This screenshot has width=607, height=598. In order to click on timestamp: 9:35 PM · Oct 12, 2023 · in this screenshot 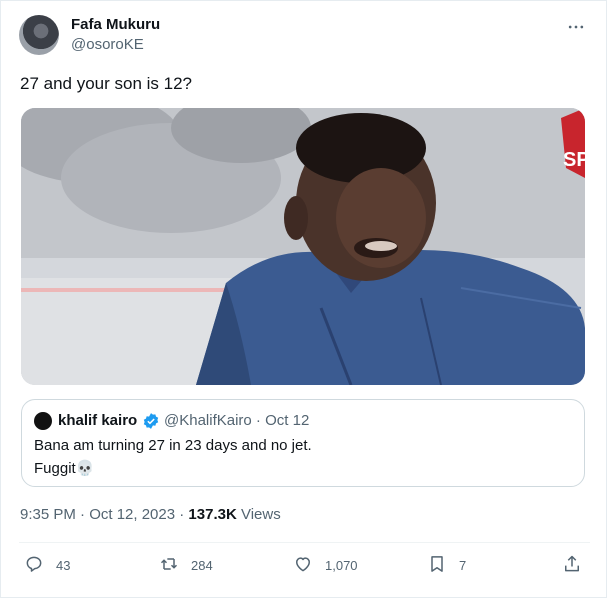, I will do `click(104, 514)`.